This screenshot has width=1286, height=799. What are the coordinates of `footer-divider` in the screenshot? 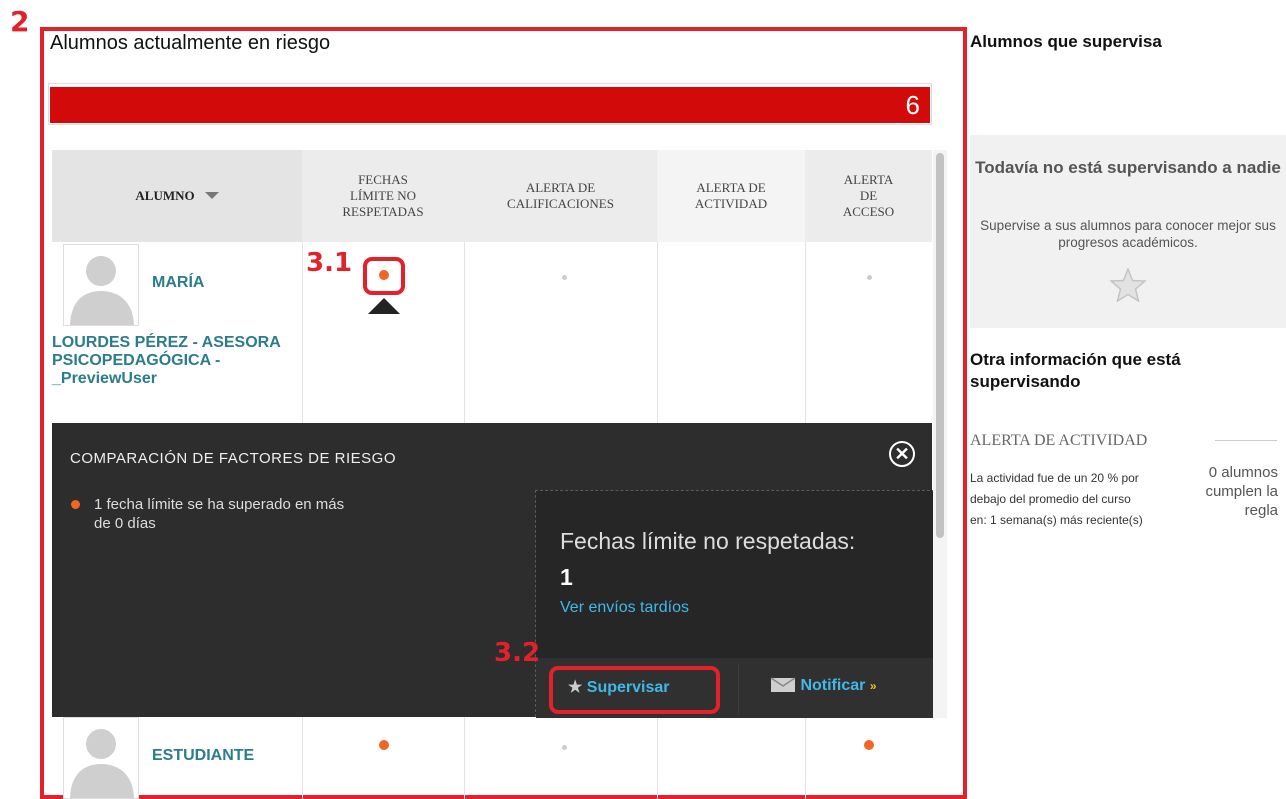 It's located at (738, 689).